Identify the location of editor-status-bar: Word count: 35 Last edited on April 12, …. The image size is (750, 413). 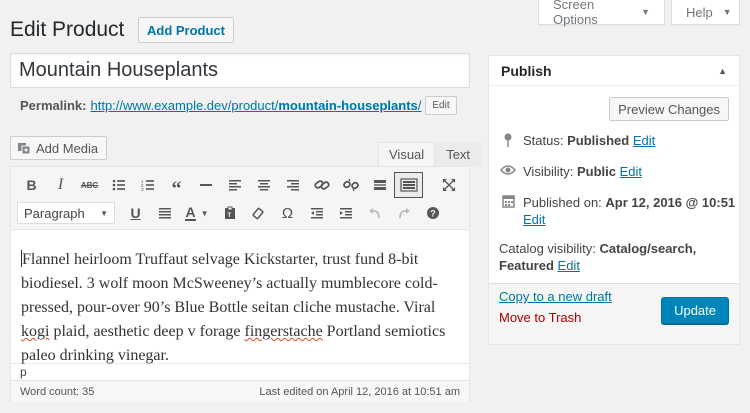
(240, 391).